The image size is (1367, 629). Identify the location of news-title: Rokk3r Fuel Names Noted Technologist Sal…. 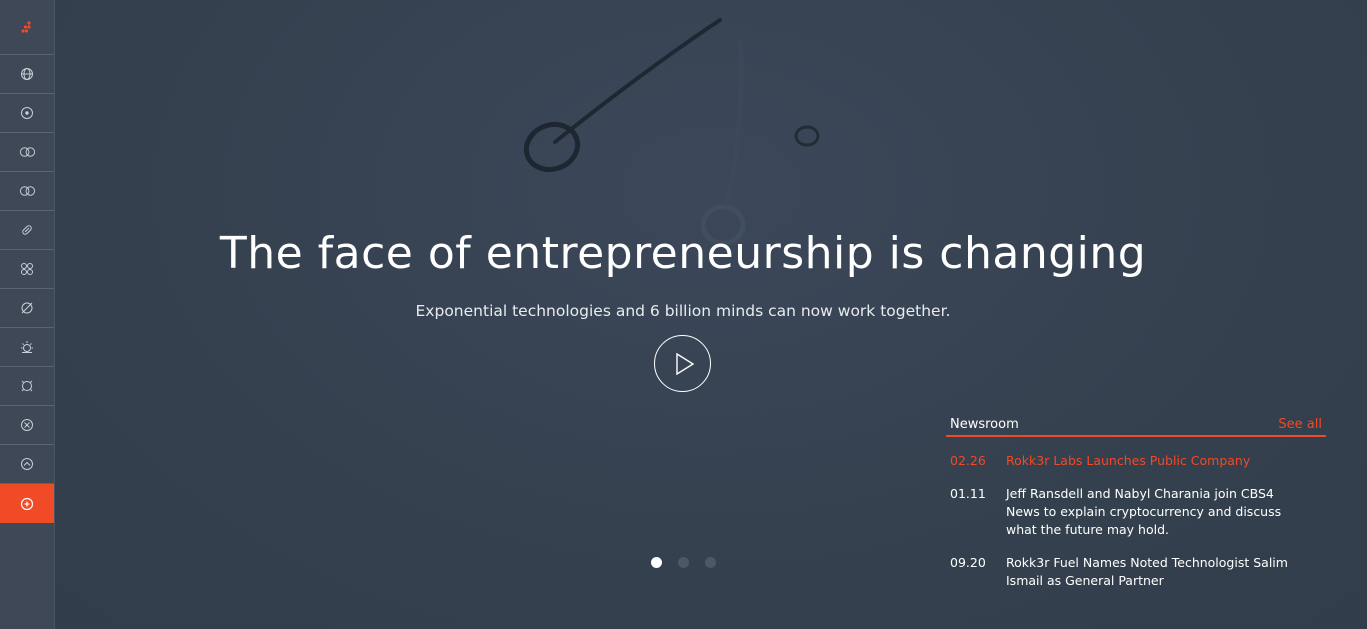
(1156, 572).